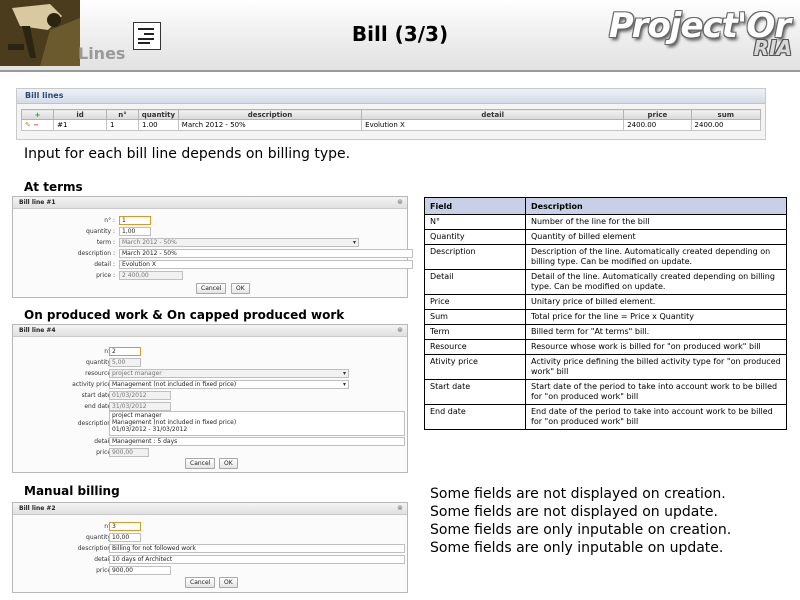 The width and height of the screenshot is (800, 600). Describe the element at coordinates (257, 548) in the screenshot. I see `description-field: Billing for not followed work` at that location.